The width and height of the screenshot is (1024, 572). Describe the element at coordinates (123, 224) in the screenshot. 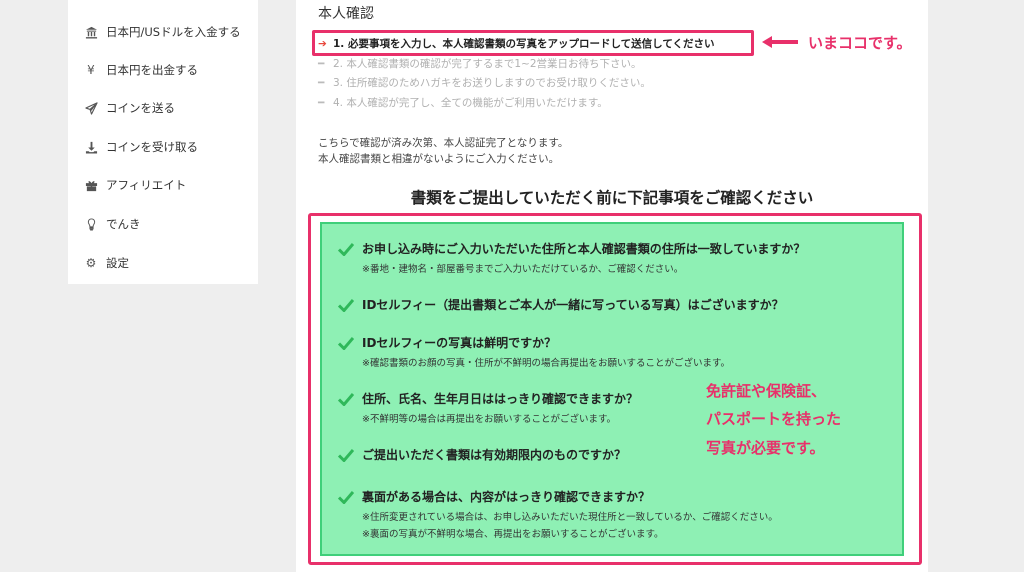

I see `sidebar-item-label: でんき` at that location.